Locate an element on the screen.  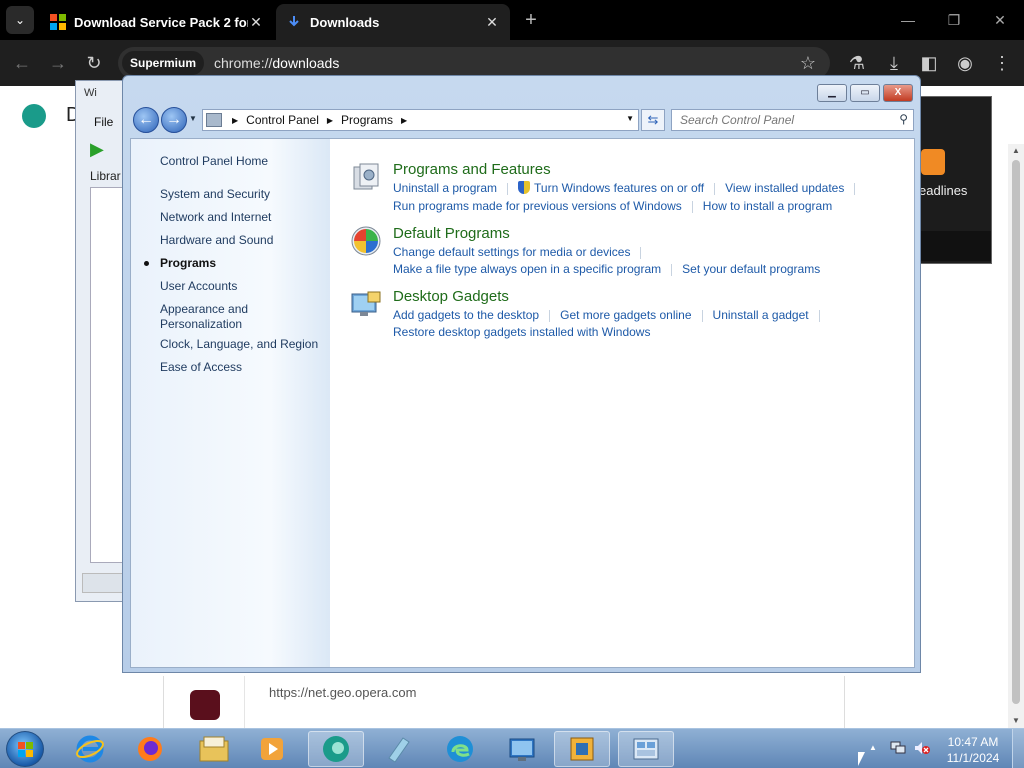
taskbar-media-player is located at coordinates (272, 749).